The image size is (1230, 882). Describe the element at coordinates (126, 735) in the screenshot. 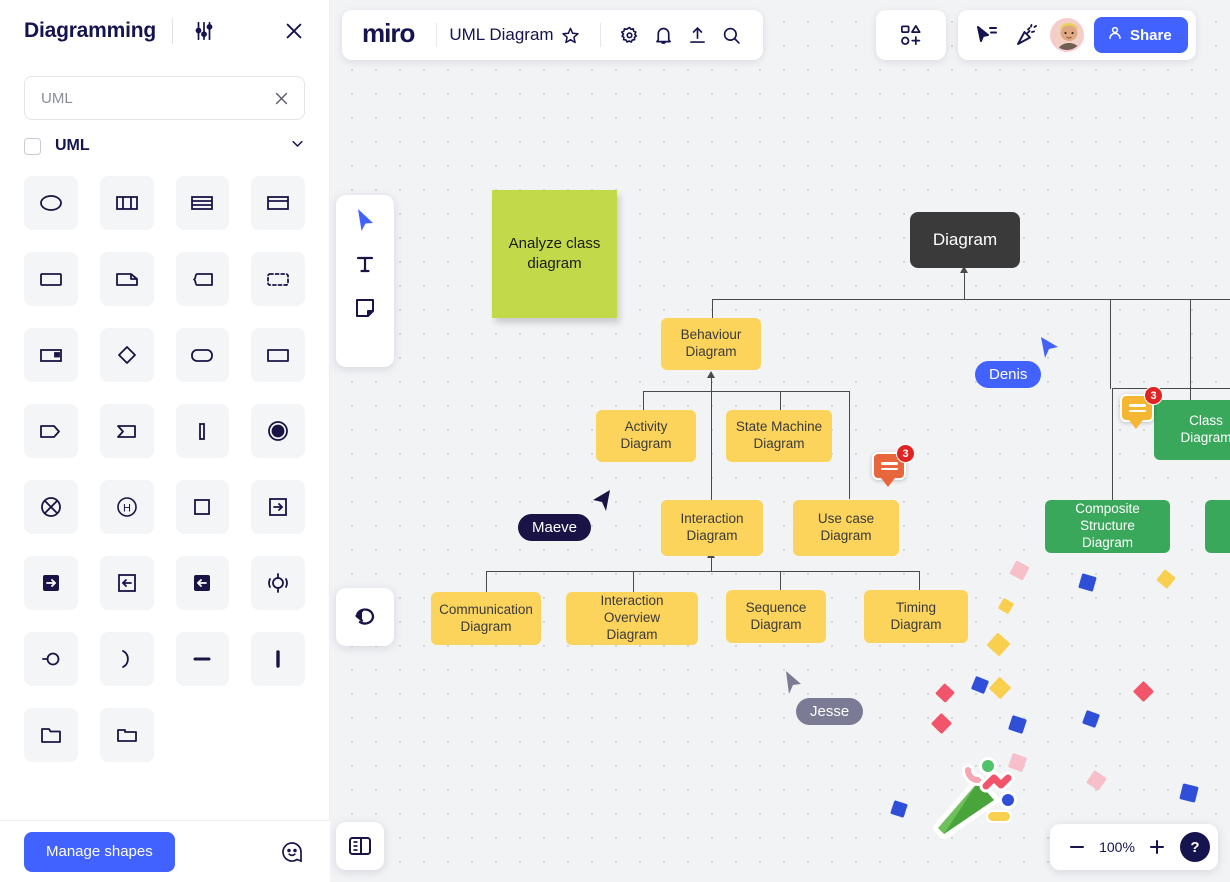

I see `package-shape` at that location.